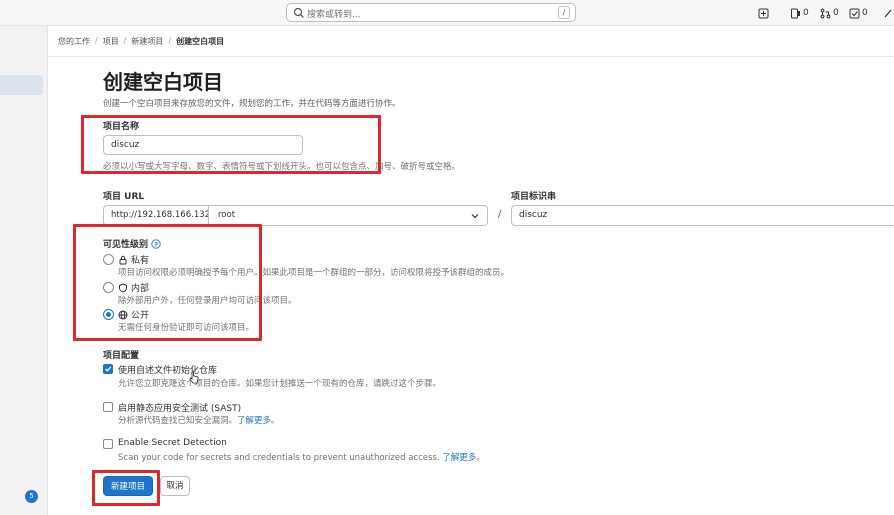 The width and height of the screenshot is (894, 515). Describe the element at coordinates (200, 41) in the screenshot. I see `breadcrumb-current: 创建空白项目` at that location.